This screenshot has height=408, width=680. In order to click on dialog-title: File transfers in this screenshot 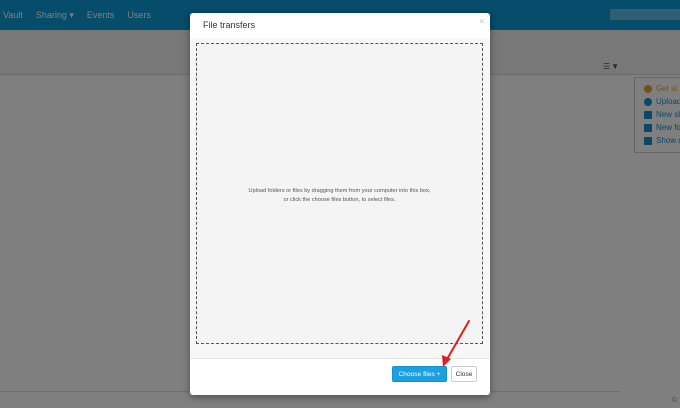, I will do `click(229, 25)`.